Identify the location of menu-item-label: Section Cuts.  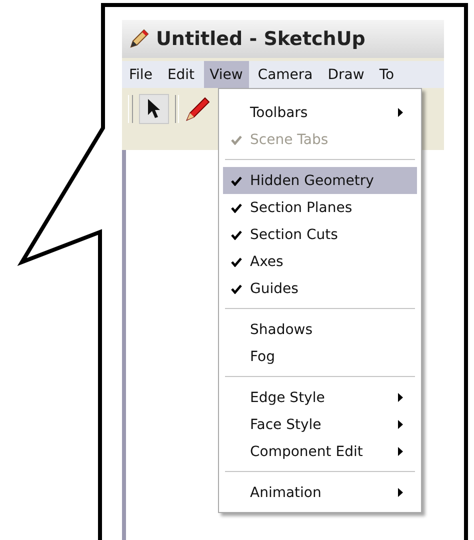
(294, 234).